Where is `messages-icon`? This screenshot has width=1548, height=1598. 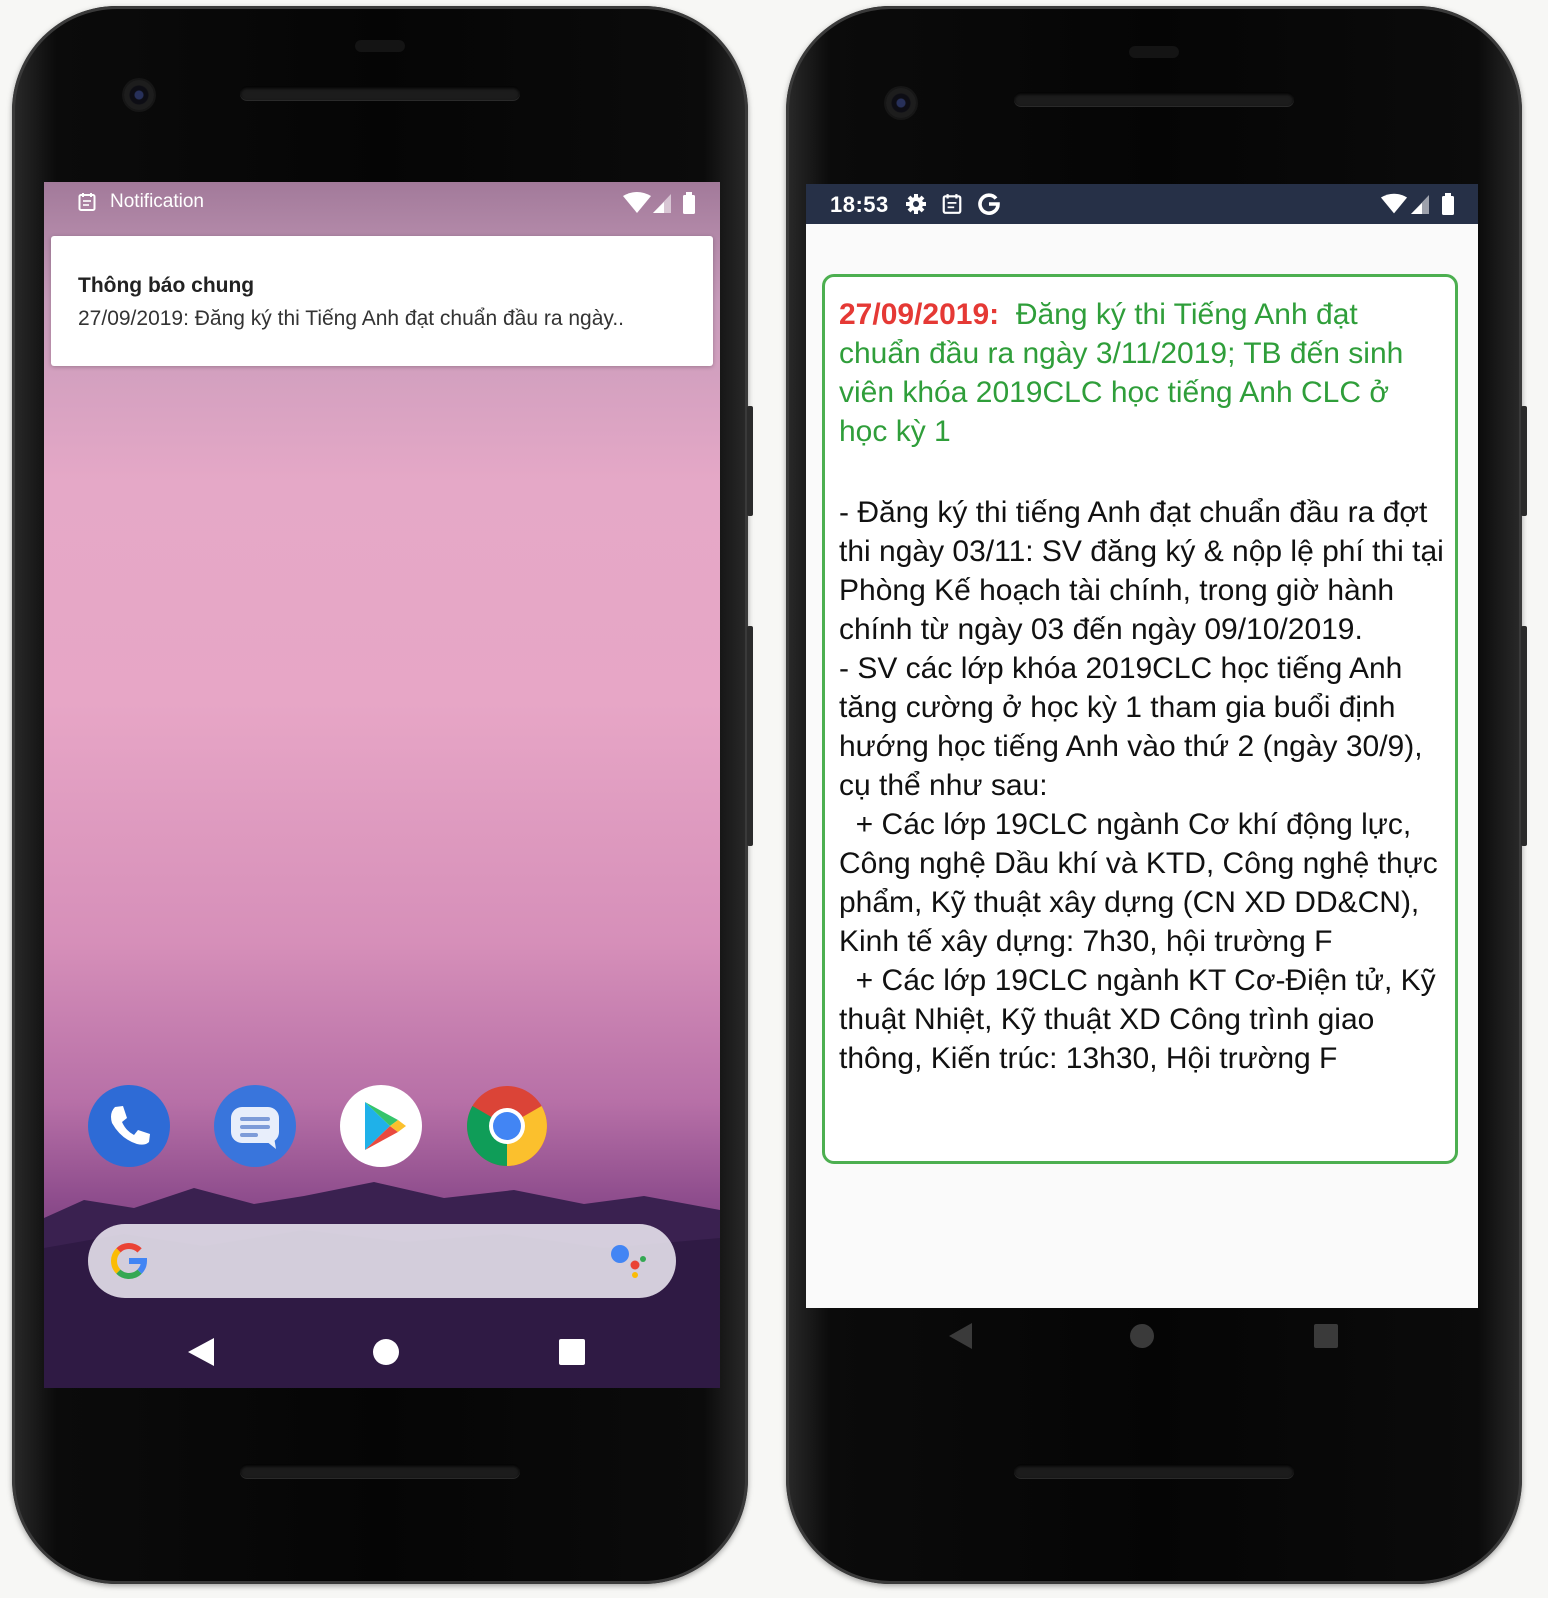 messages-icon is located at coordinates (255, 1128).